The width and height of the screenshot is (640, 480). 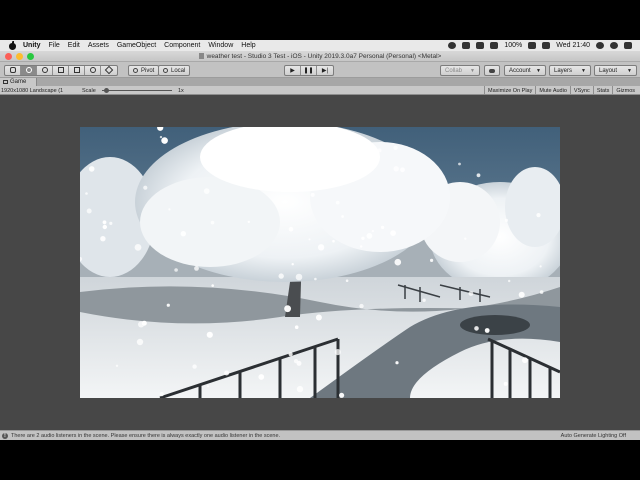 I want to click on record-icon, so click(x=452, y=45).